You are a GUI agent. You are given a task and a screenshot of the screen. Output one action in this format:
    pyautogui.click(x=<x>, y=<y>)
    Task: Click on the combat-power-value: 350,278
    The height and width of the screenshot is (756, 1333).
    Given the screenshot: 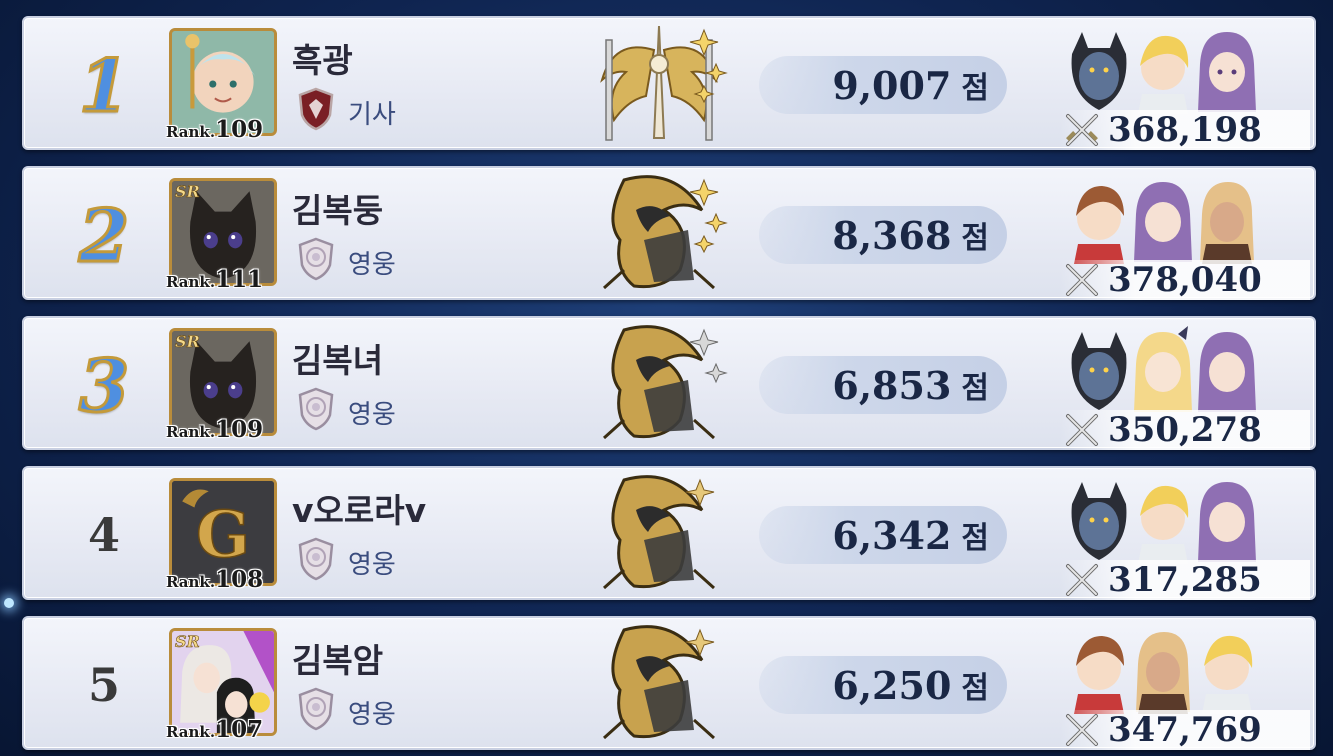 What is the action you would take?
    pyautogui.click(x=1185, y=430)
    